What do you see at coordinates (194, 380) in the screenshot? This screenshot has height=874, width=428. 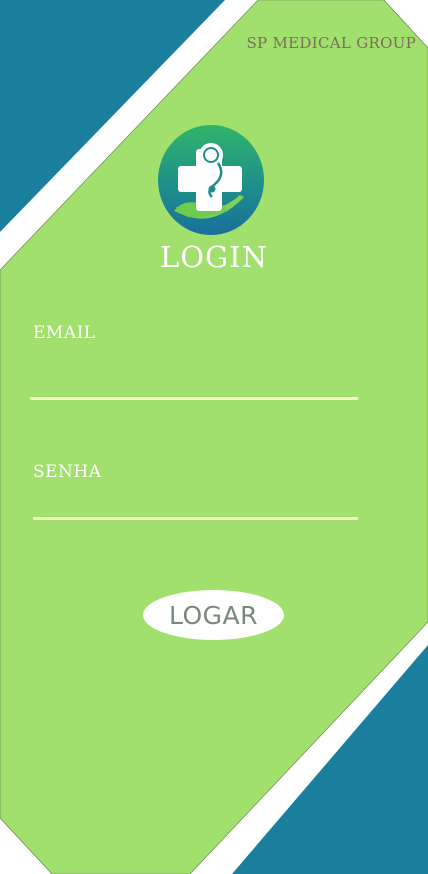 I see `email-field` at bounding box center [194, 380].